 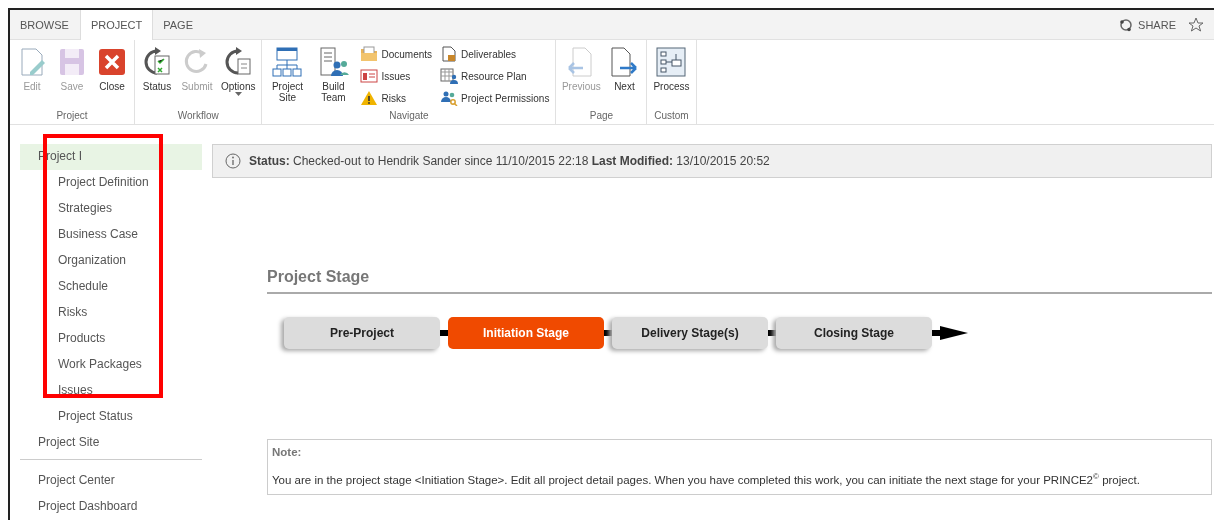 What do you see at coordinates (396, 98) in the screenshot?
I see `ribbon-button: Risks` at bounding box center [396, 98].